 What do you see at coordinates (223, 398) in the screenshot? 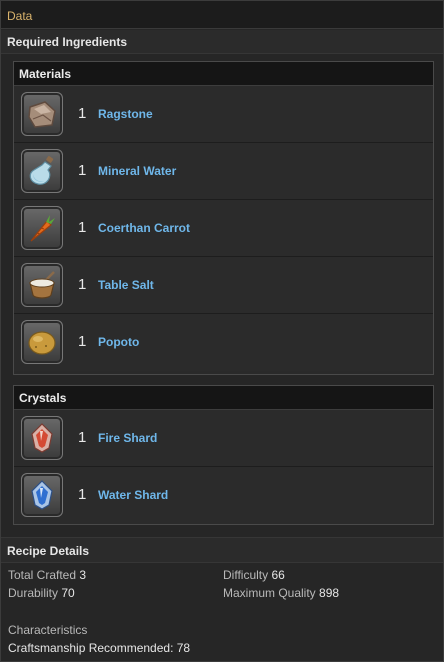
I see `crystals-title: Crystals` at bounding box center [223, 398].